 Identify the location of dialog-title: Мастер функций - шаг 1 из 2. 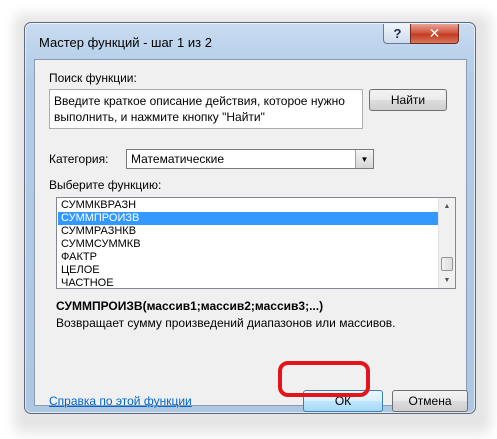
(125, 42).